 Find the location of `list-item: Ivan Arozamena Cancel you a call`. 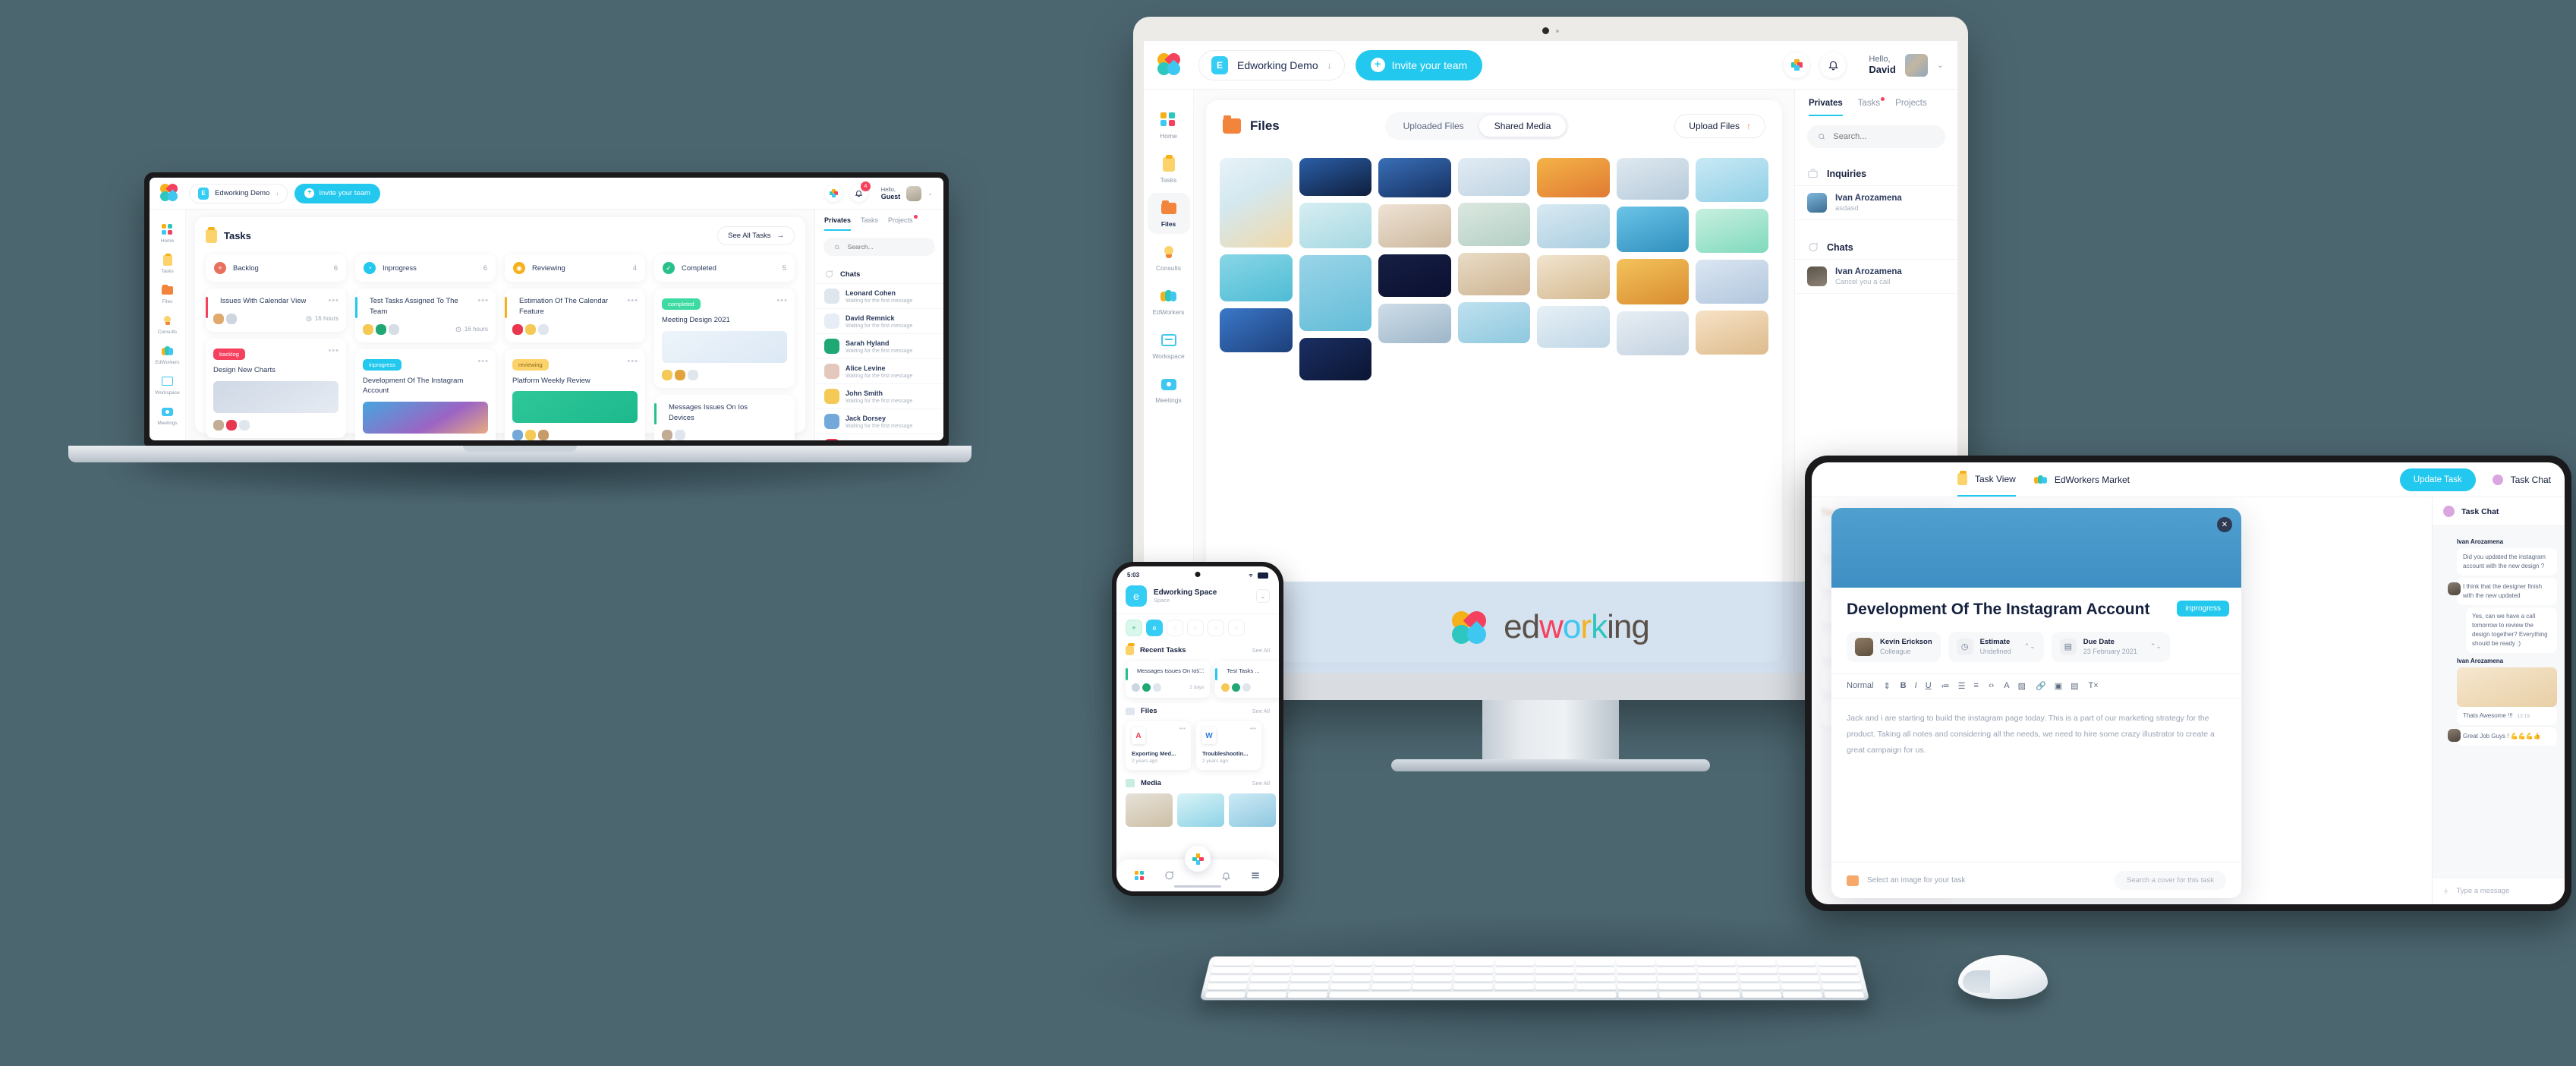

list-item: Ivan Arozamena Cancel you a call is located at coordinates (1876, 277).